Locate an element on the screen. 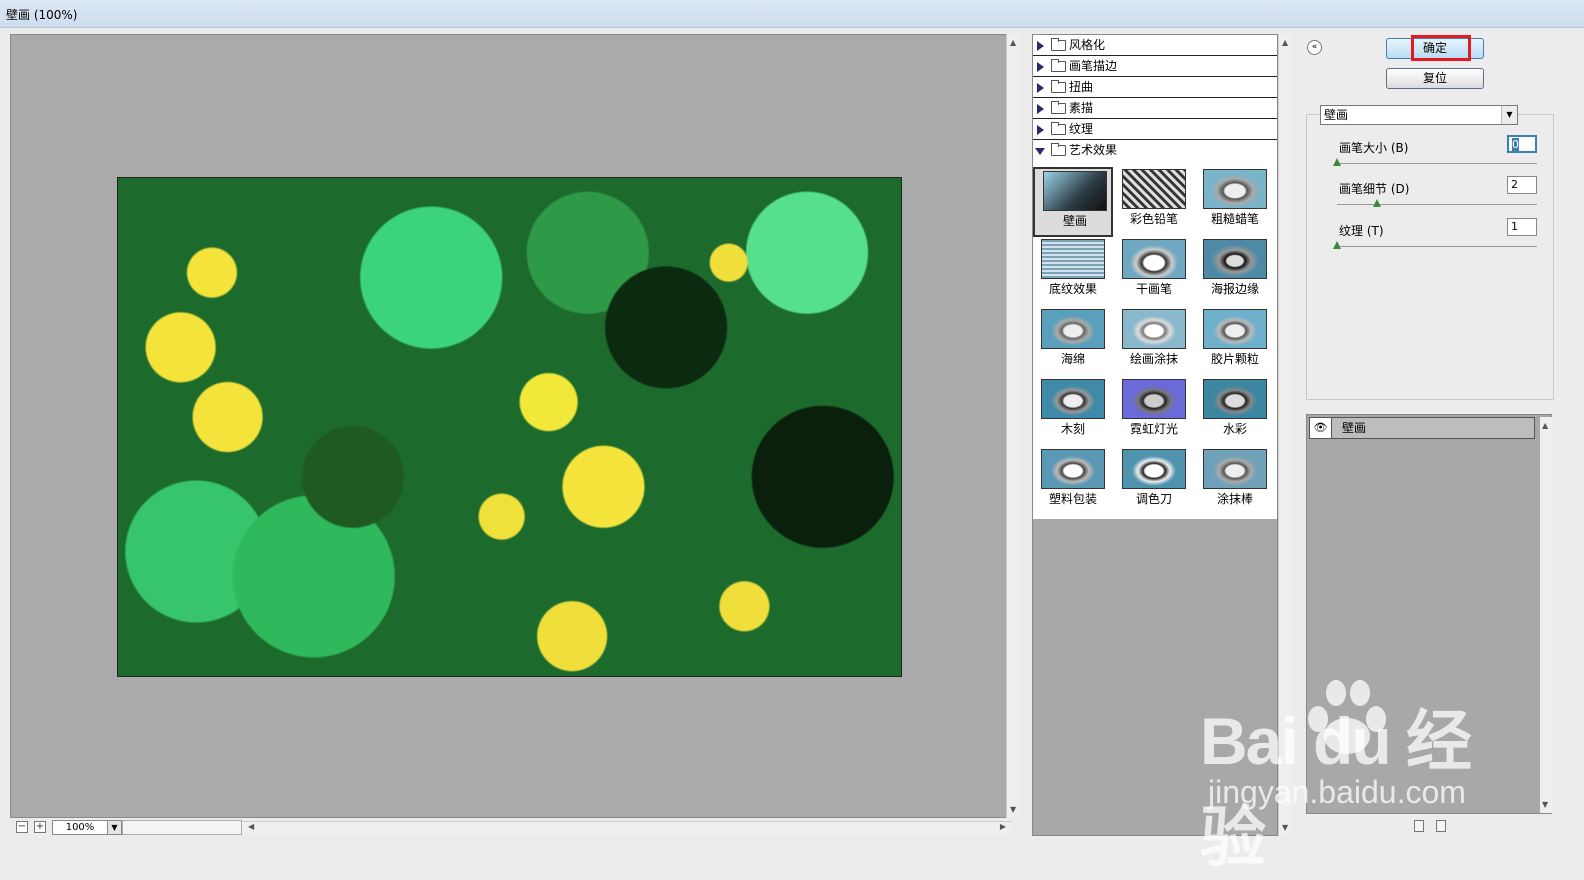 Image resolution: width=1584 pixels, height=880 pixels. category-brush-strokes: 画笔描边 is located at coordinates (1155, 66).